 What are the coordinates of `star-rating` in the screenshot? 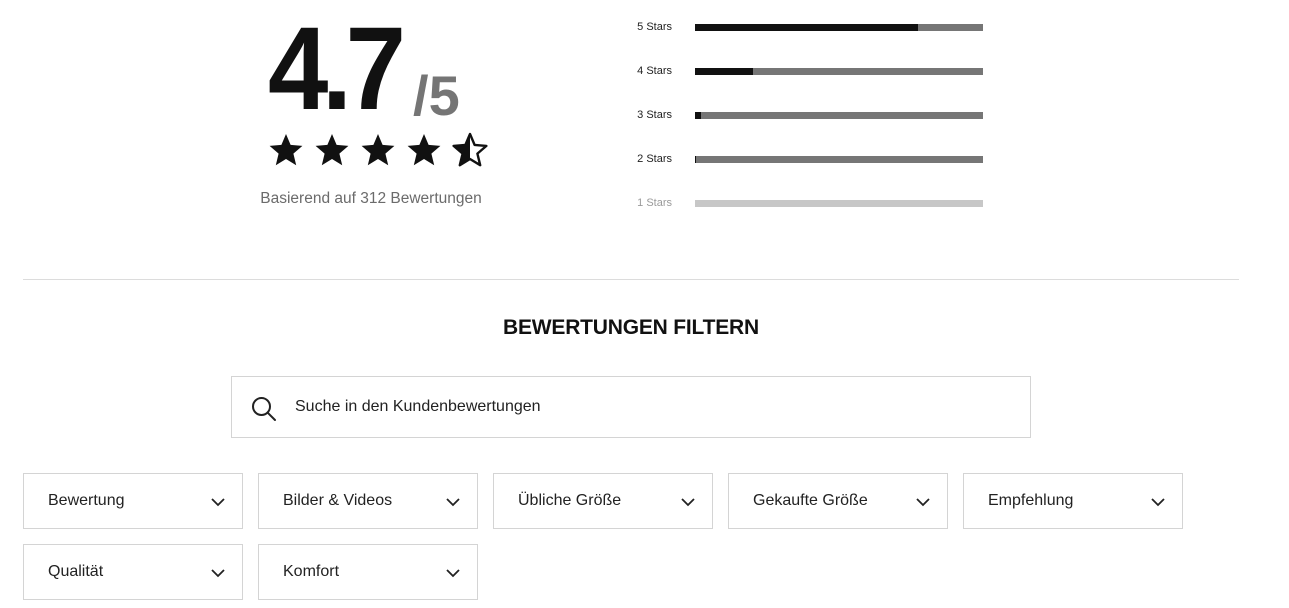 It's located at (378, 150).